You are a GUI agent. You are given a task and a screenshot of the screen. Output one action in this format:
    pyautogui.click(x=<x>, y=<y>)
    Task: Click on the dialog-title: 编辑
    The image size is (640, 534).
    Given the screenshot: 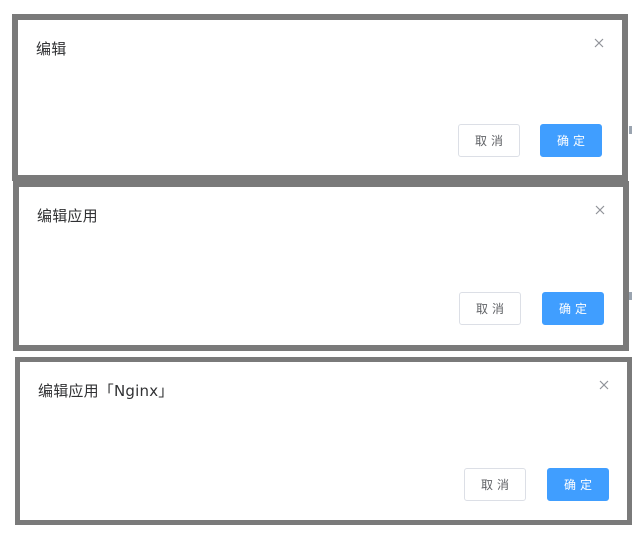 What is the action you would take?
    pyautogui.click(x=51, y=49)
    